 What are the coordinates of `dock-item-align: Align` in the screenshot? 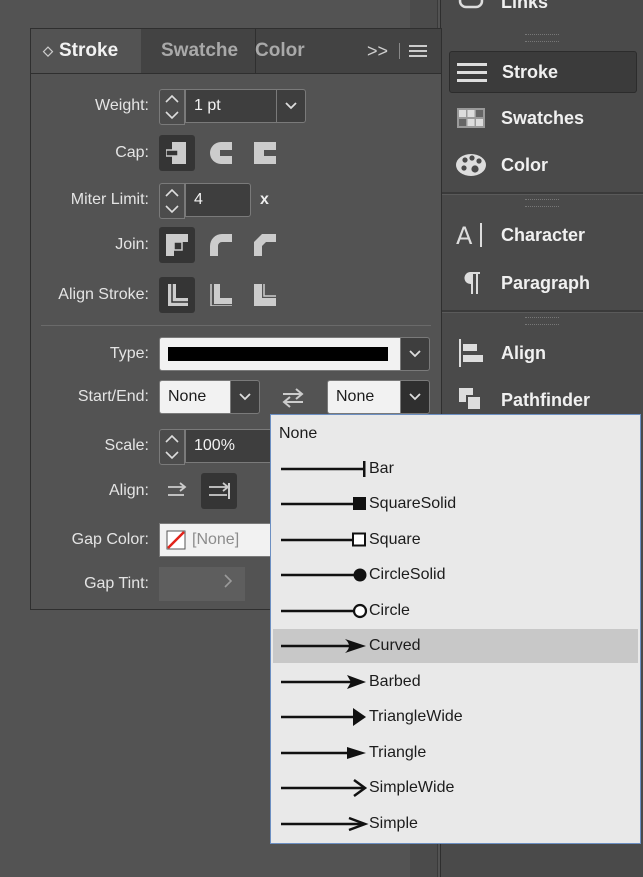 It's located at (542, 353).